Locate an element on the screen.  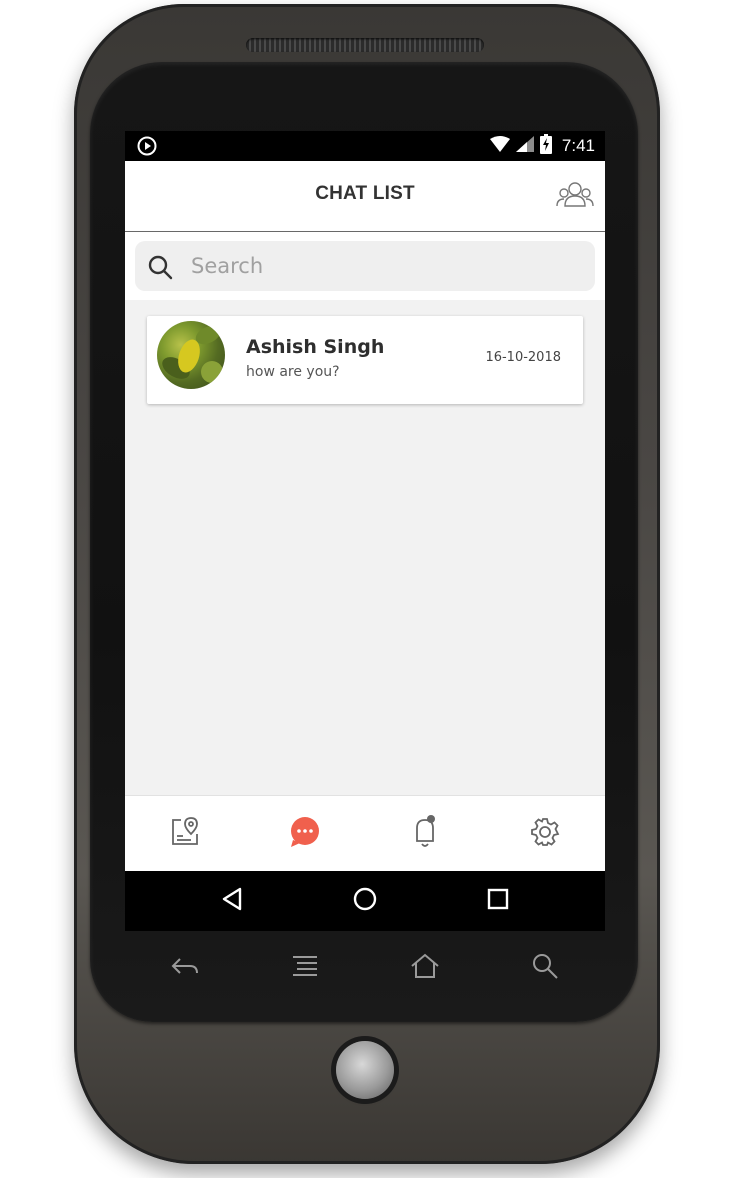
back-arrow-icon is located at coordinates (185, 968).